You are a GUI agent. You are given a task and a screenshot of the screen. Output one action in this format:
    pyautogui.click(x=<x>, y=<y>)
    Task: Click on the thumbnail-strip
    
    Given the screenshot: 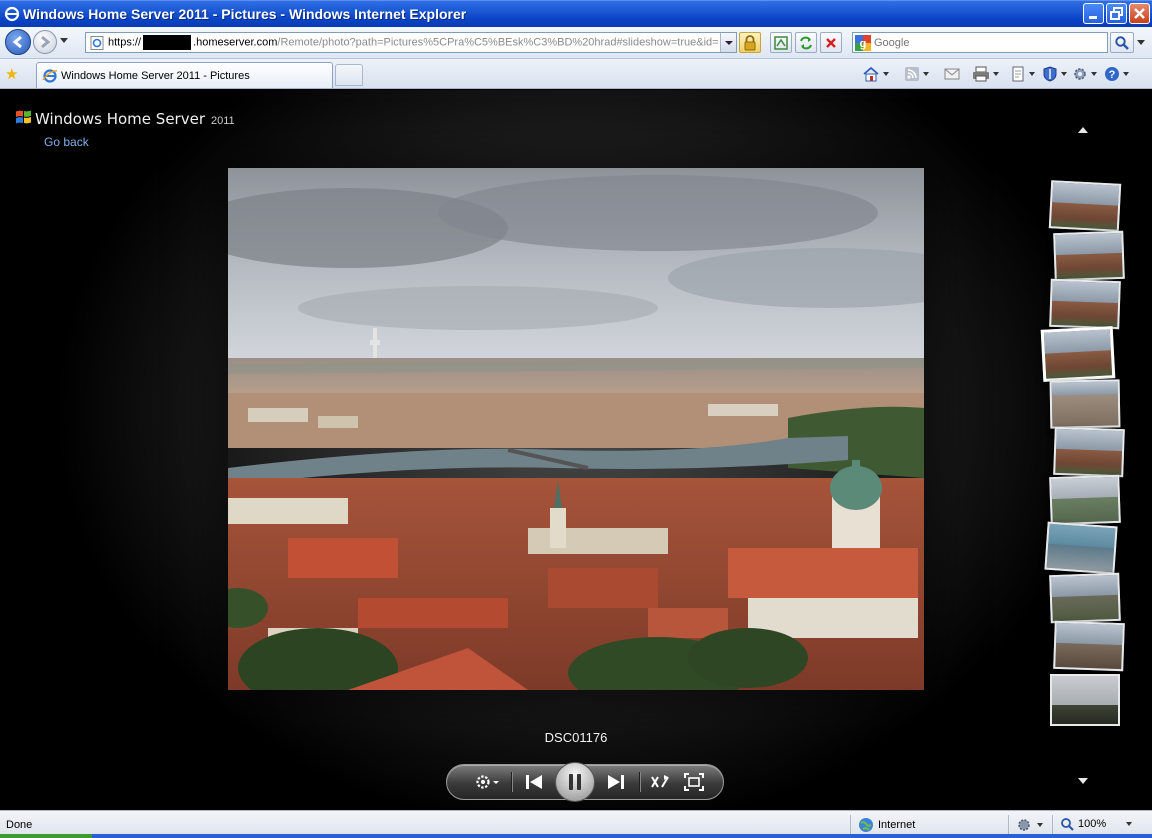 What is the action you would take?
    pyautogui.click(x=1083, y=461)
    